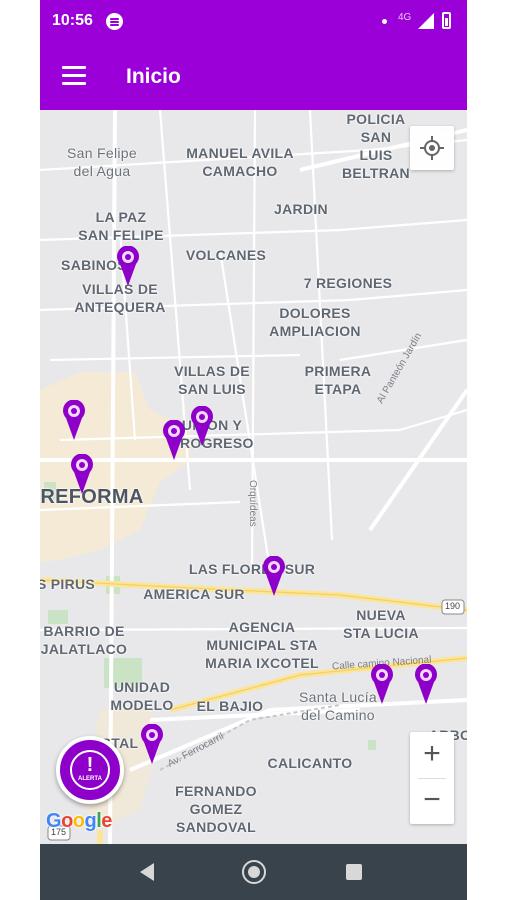 This screenshot has width=506, height=900. Describe the element at coordinates (432, 755) in the screenshot. I see `zoom-in-button: +` at that location.